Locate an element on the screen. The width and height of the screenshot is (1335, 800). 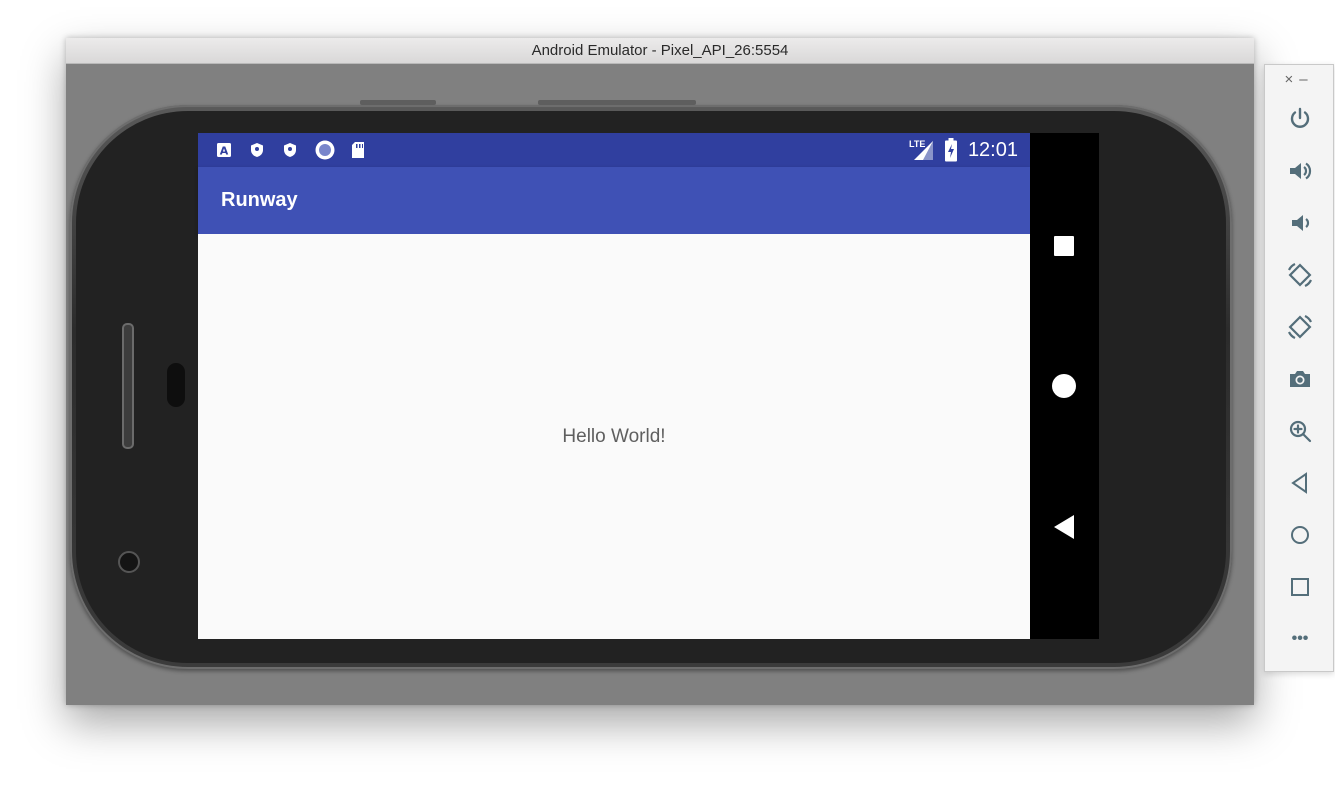
close-icon: × is located at coordinates (1291, 79).